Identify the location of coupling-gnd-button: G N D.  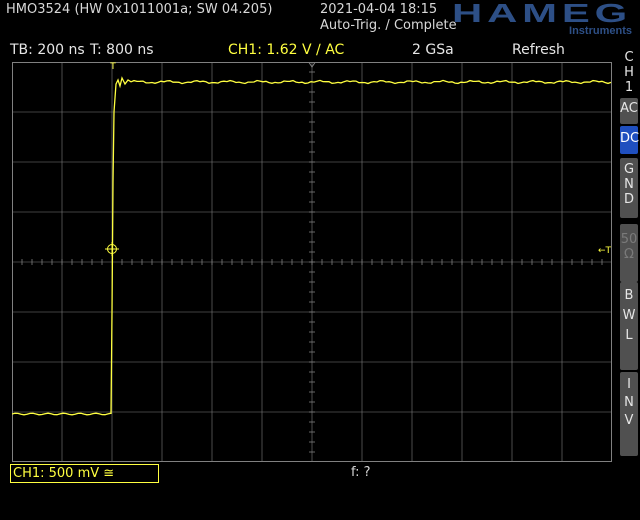
(629, 188).